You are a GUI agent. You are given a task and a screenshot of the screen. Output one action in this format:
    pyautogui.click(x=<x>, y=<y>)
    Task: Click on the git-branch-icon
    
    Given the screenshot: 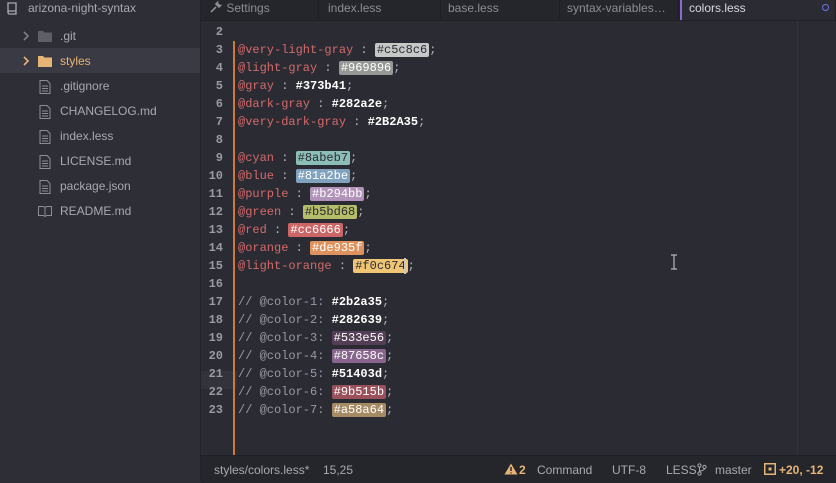 What is the action you would take?
    pyautogui.click(x=702, y=471)
    